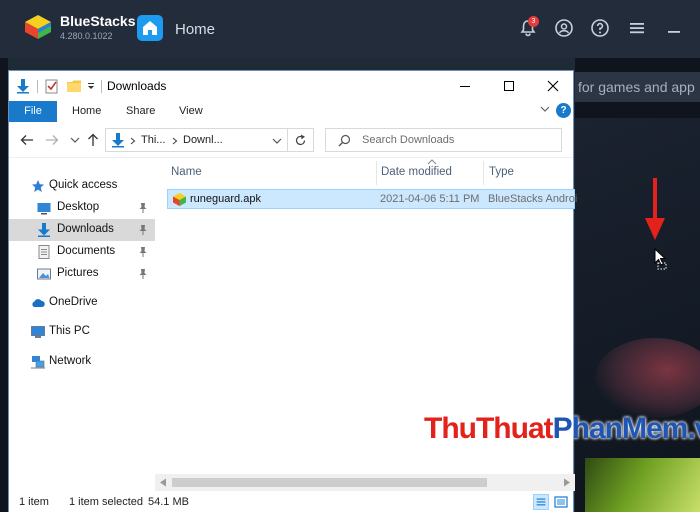 The height and width of the screenshot is (512, 700). I want to click on nav-item-this-pc: This PC, so click(82, 332).